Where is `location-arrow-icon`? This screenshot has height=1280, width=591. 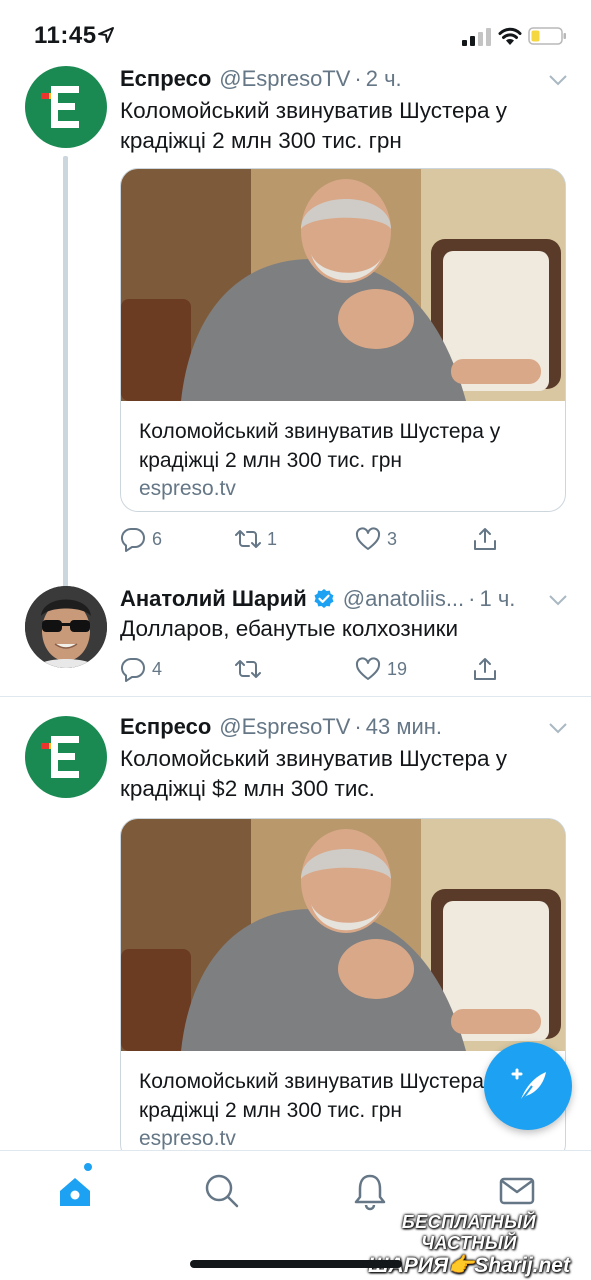 location-arrow-icon is located at coordinates (106, 35).